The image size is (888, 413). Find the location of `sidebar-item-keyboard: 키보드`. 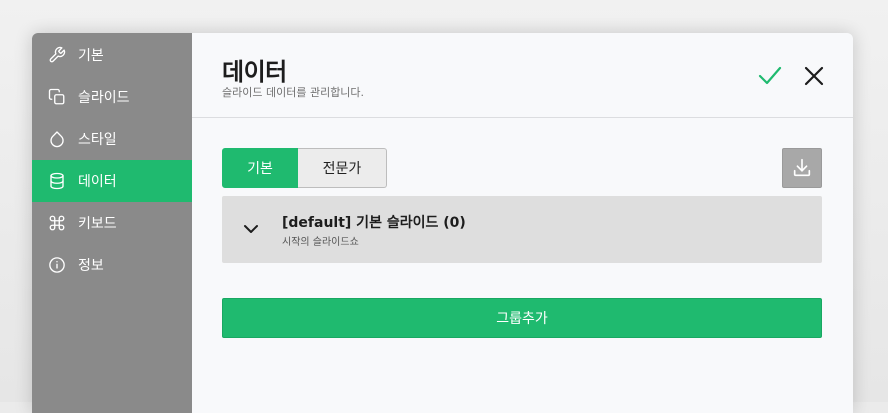

sidebar-item-keyboard: 키보드 is located at coordinates (112, 223).